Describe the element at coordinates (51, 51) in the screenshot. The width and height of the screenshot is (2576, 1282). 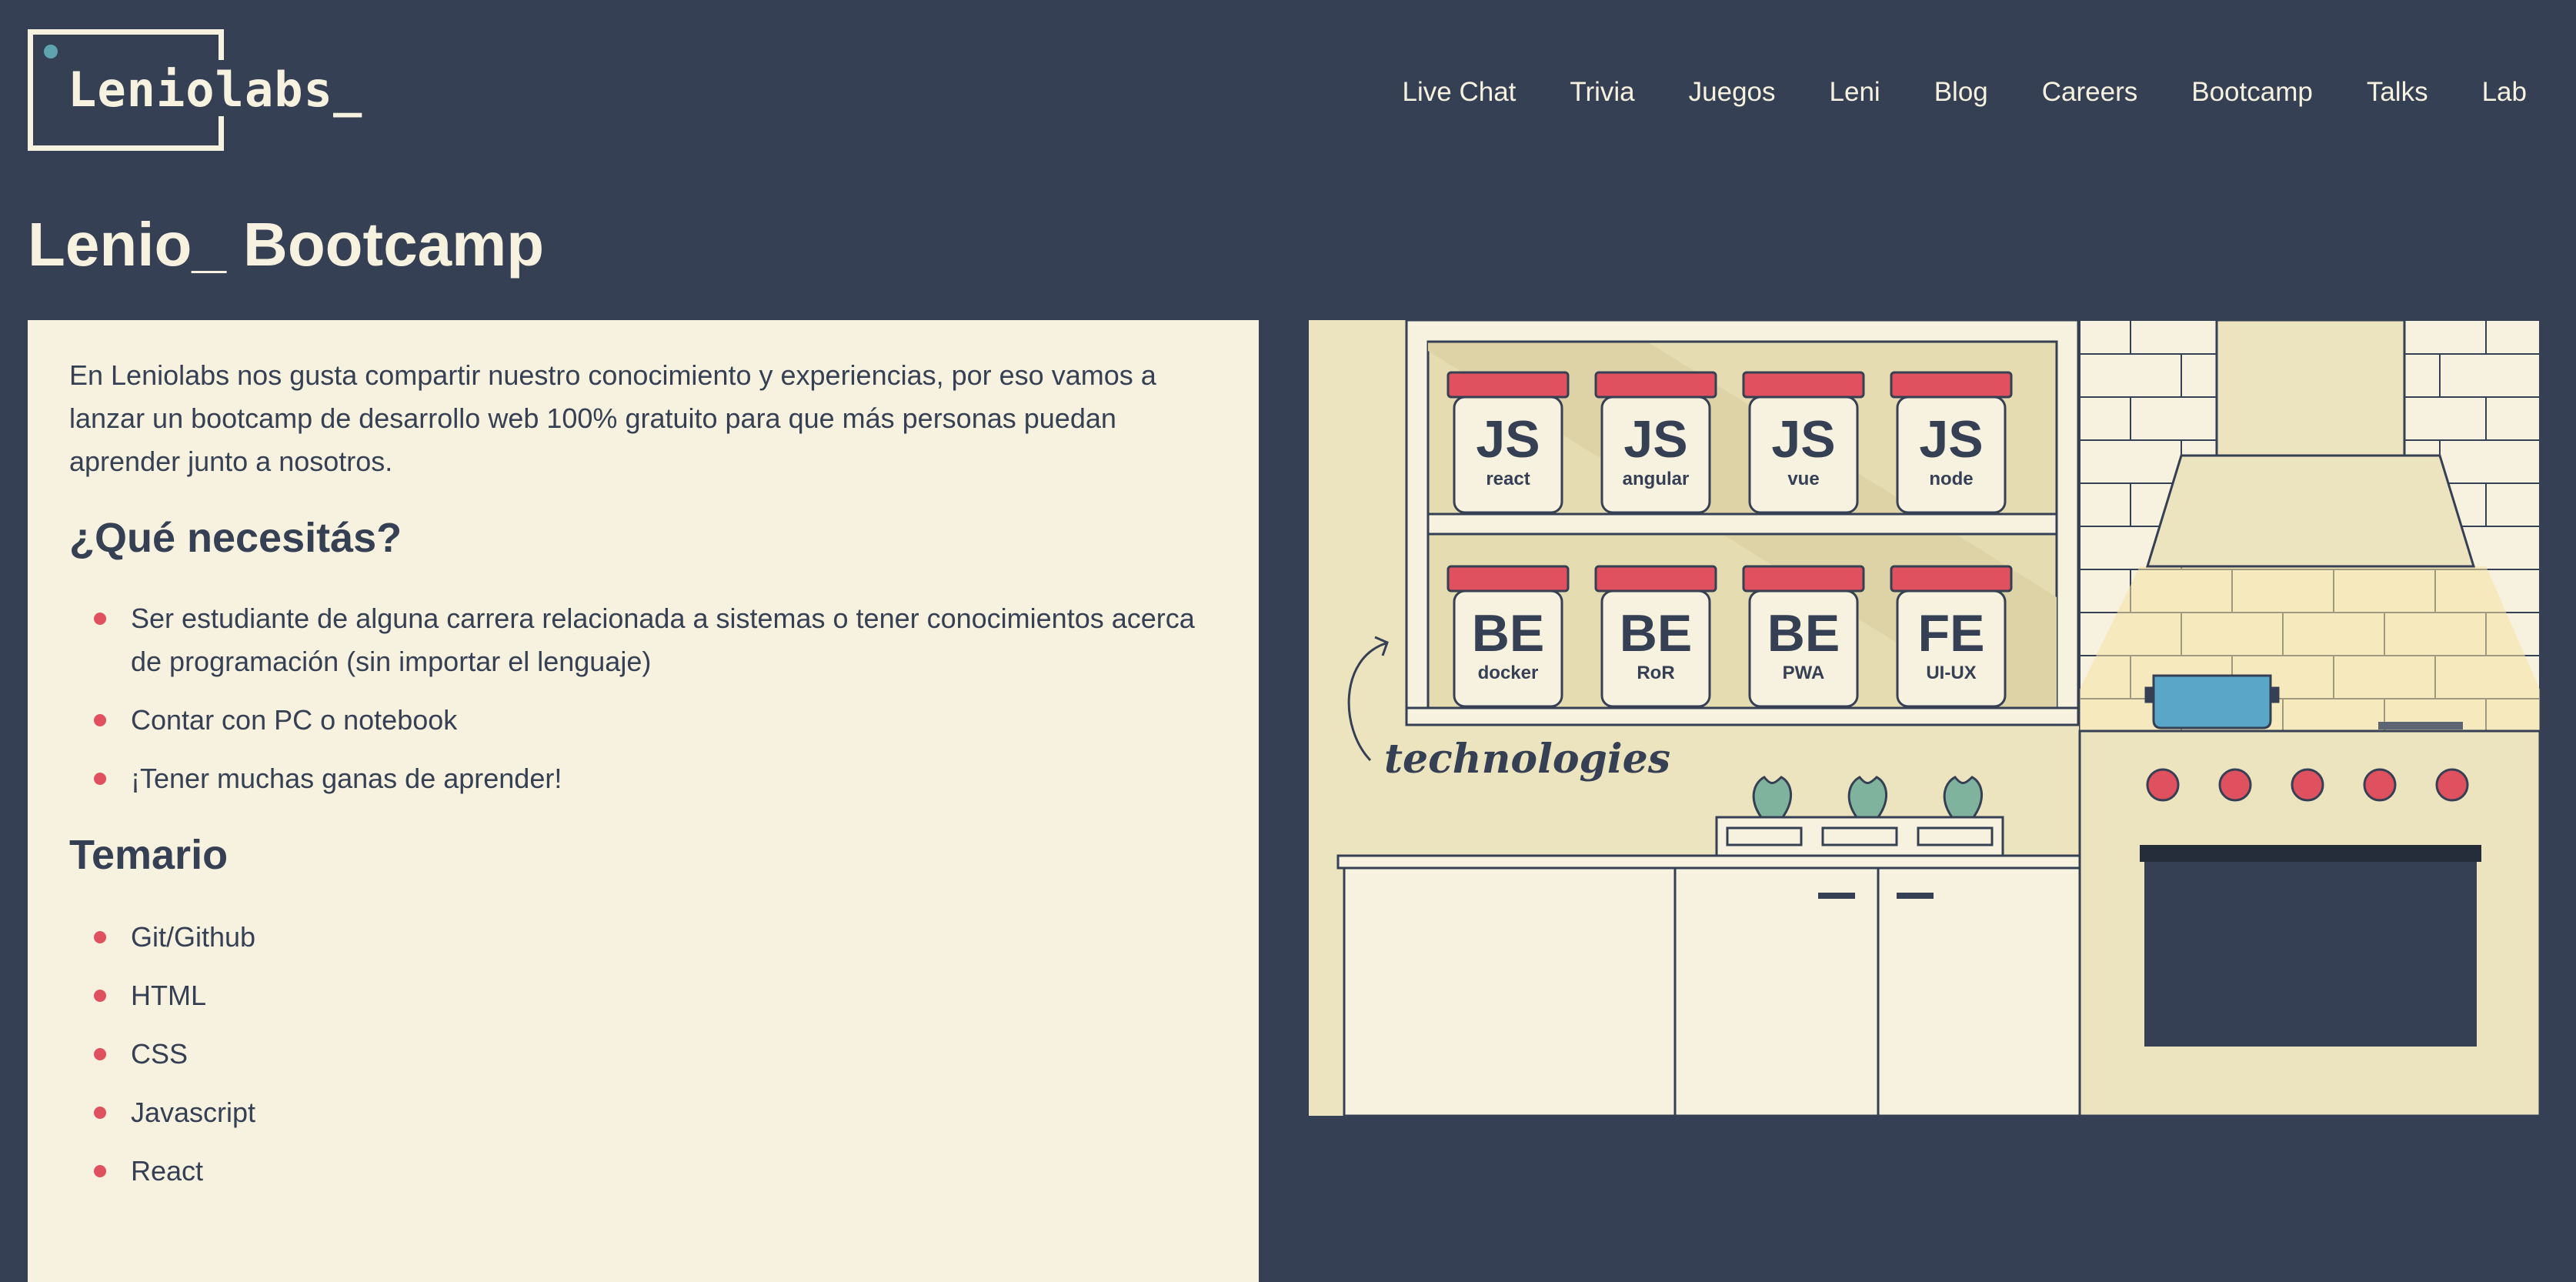
I see `logo-dot` at that location.